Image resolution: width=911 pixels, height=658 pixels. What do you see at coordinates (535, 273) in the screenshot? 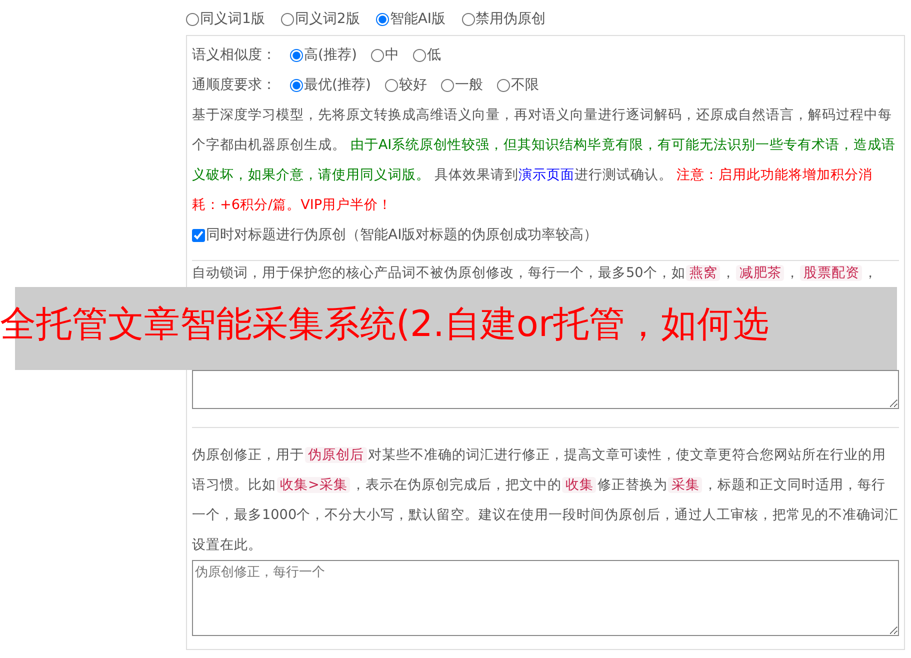
I see `description-text: 自动锁词，用于保护您的核心产品词不被伪原创修改，每行一个，最多50个，如 燕窝 ， 减肥茶 ， 股票配资 ，` at bounding box center [535, 273].